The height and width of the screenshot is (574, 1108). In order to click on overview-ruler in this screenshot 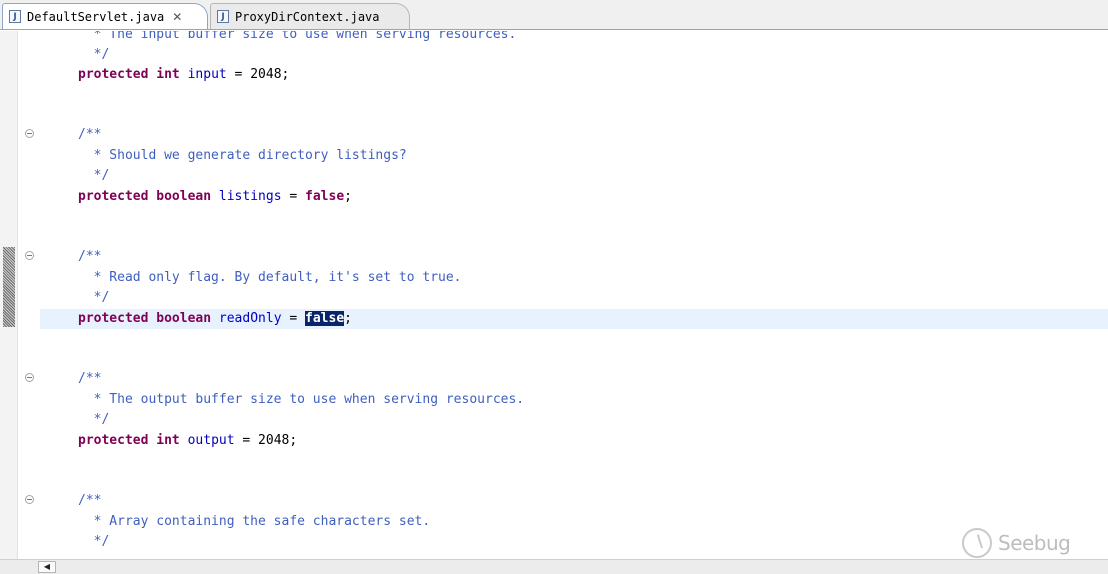, I will do `click(9, 295)`.